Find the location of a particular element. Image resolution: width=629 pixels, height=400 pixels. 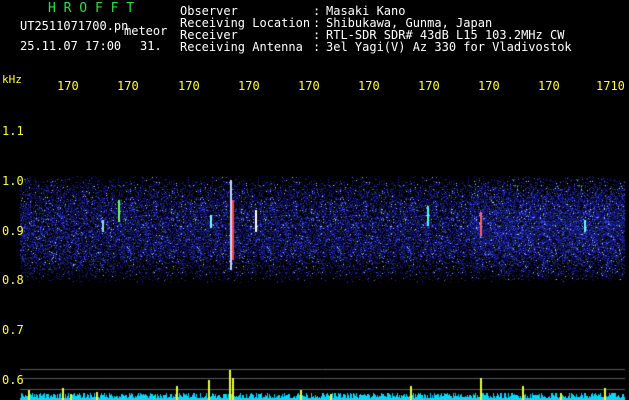

y-tick-label: 1.0 is located at coordinates (13, 181).